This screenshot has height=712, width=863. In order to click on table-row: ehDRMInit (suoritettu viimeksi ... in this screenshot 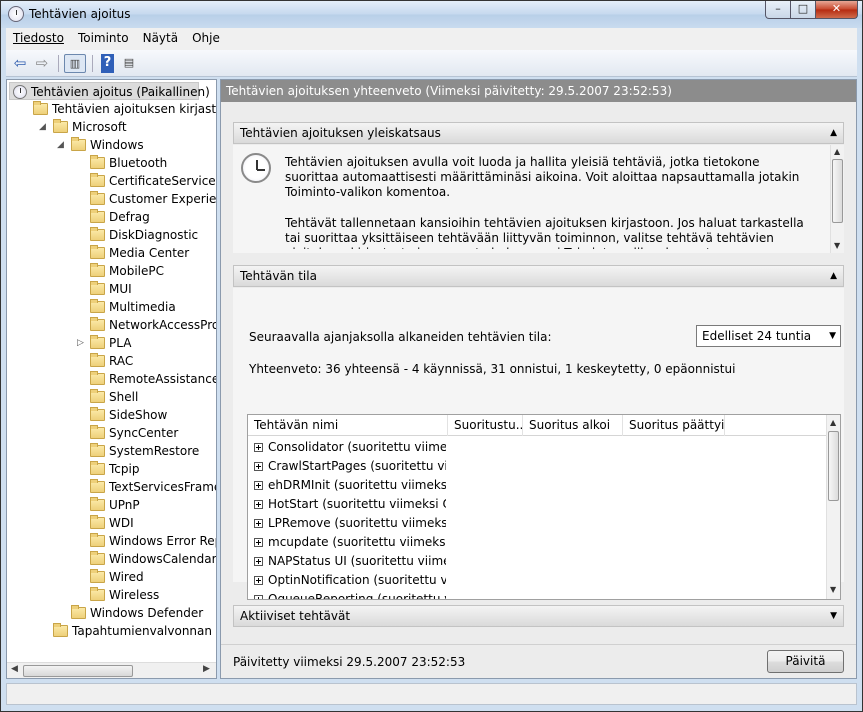, I will do `click(350, 485)`.